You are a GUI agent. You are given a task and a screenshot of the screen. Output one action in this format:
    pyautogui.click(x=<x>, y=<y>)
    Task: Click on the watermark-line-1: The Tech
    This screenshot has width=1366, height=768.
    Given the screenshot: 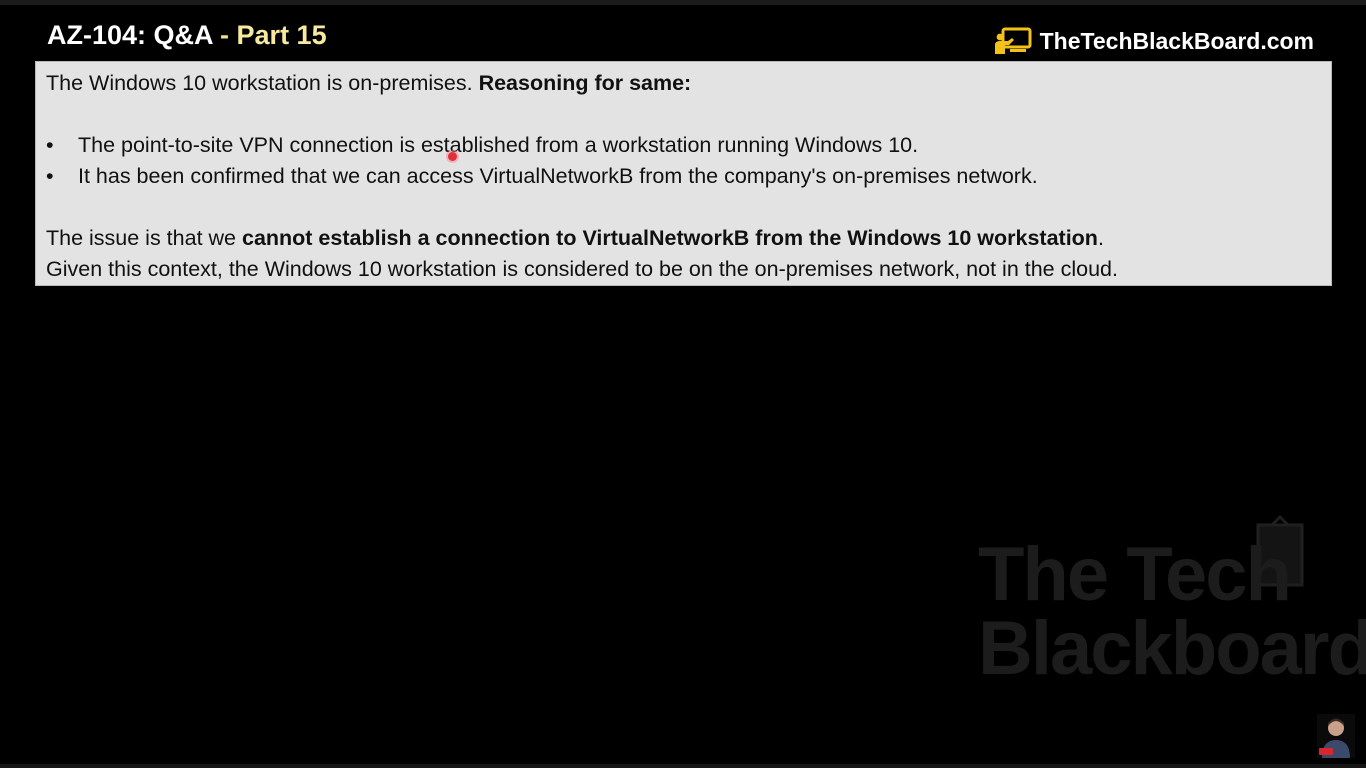 What is the action you would take?
    pyautogui.click(x=1135, y=574)
    